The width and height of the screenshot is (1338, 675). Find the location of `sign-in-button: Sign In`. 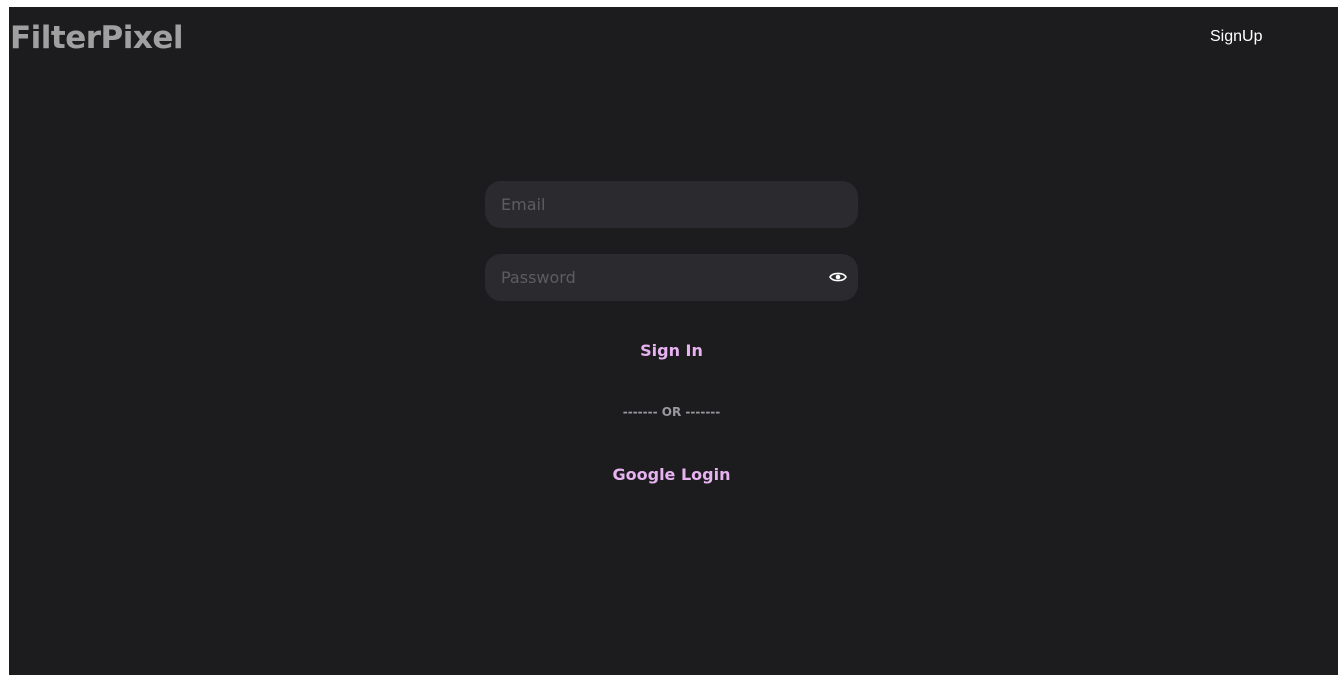

sign-in-button: Sign In is located at coordinates (671, 352).